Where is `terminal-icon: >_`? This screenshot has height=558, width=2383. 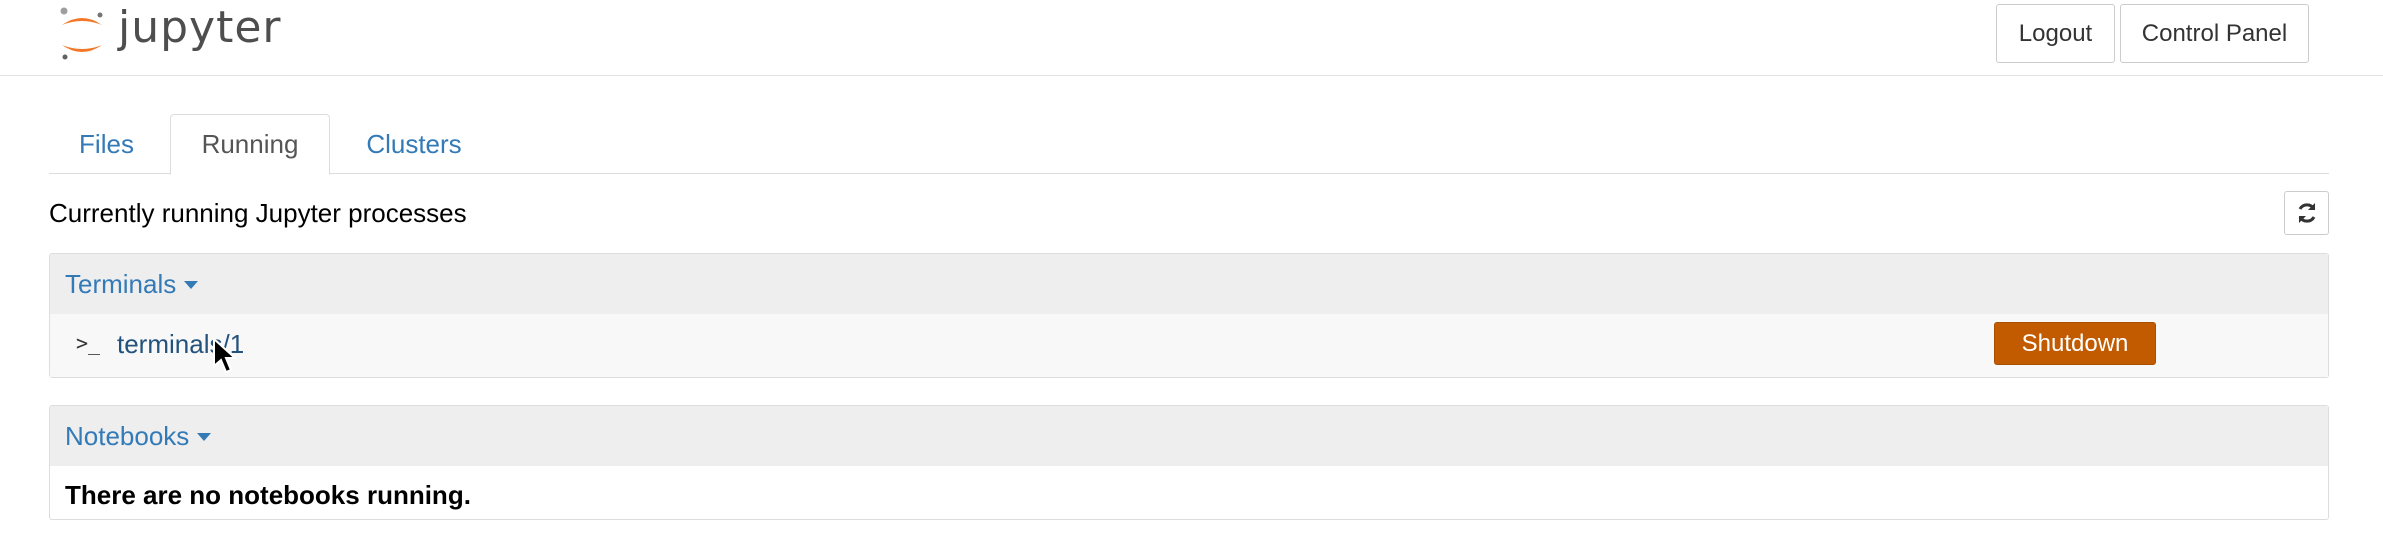
terminal-icon: >_ is located at coordinates (88, 343).